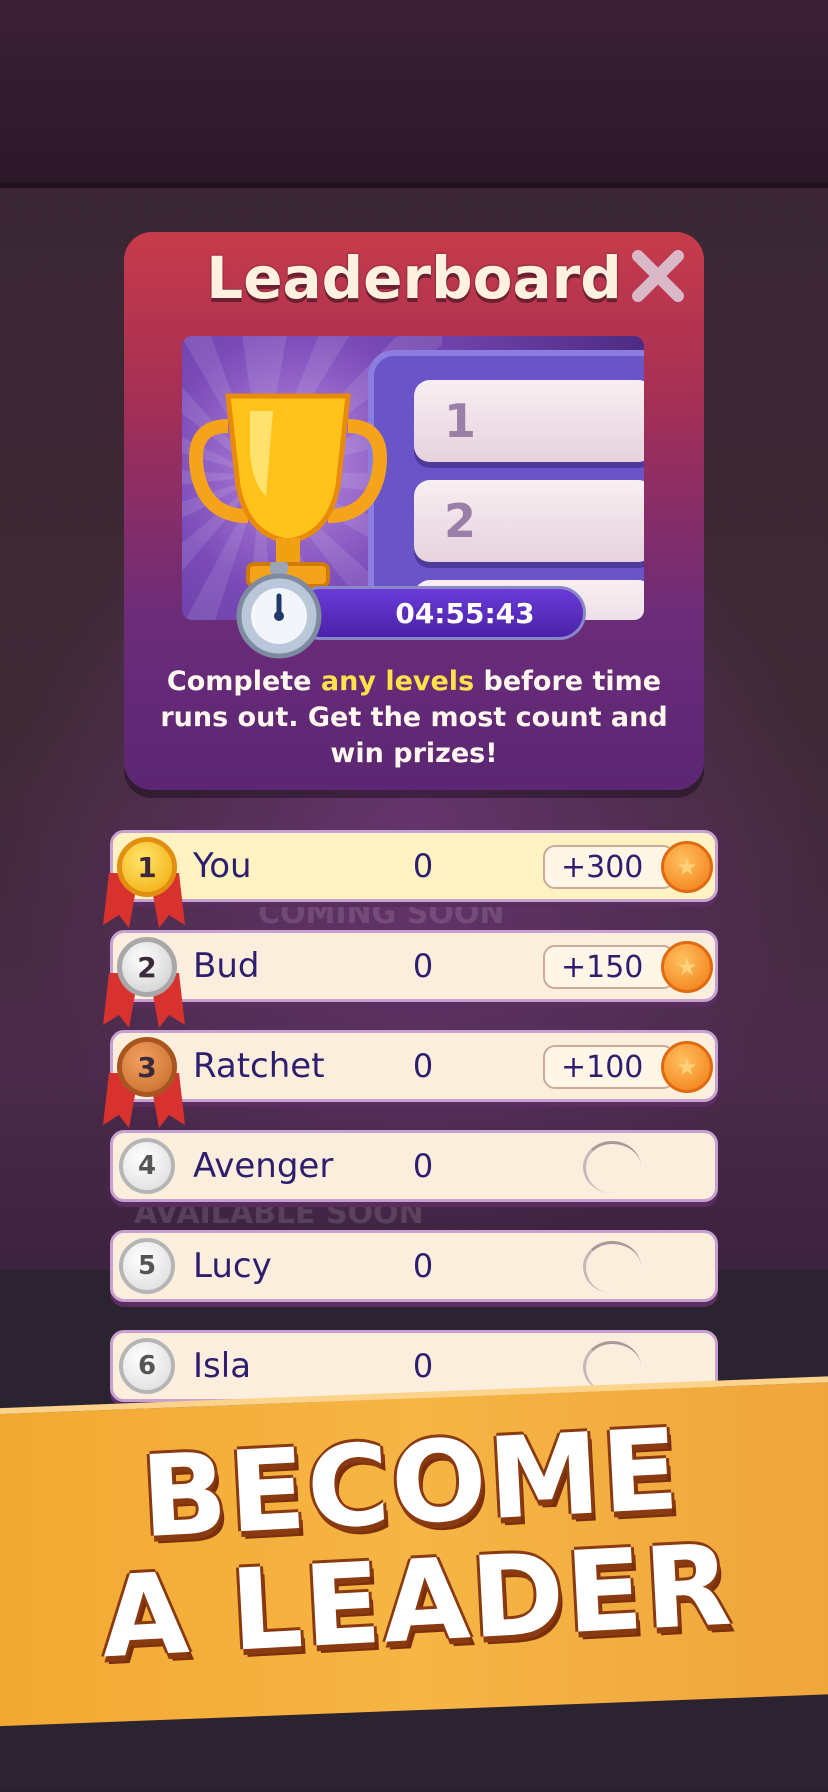  I want to click on leaderboard-row-5: 5 Lucy 0, so click(414, 1266).